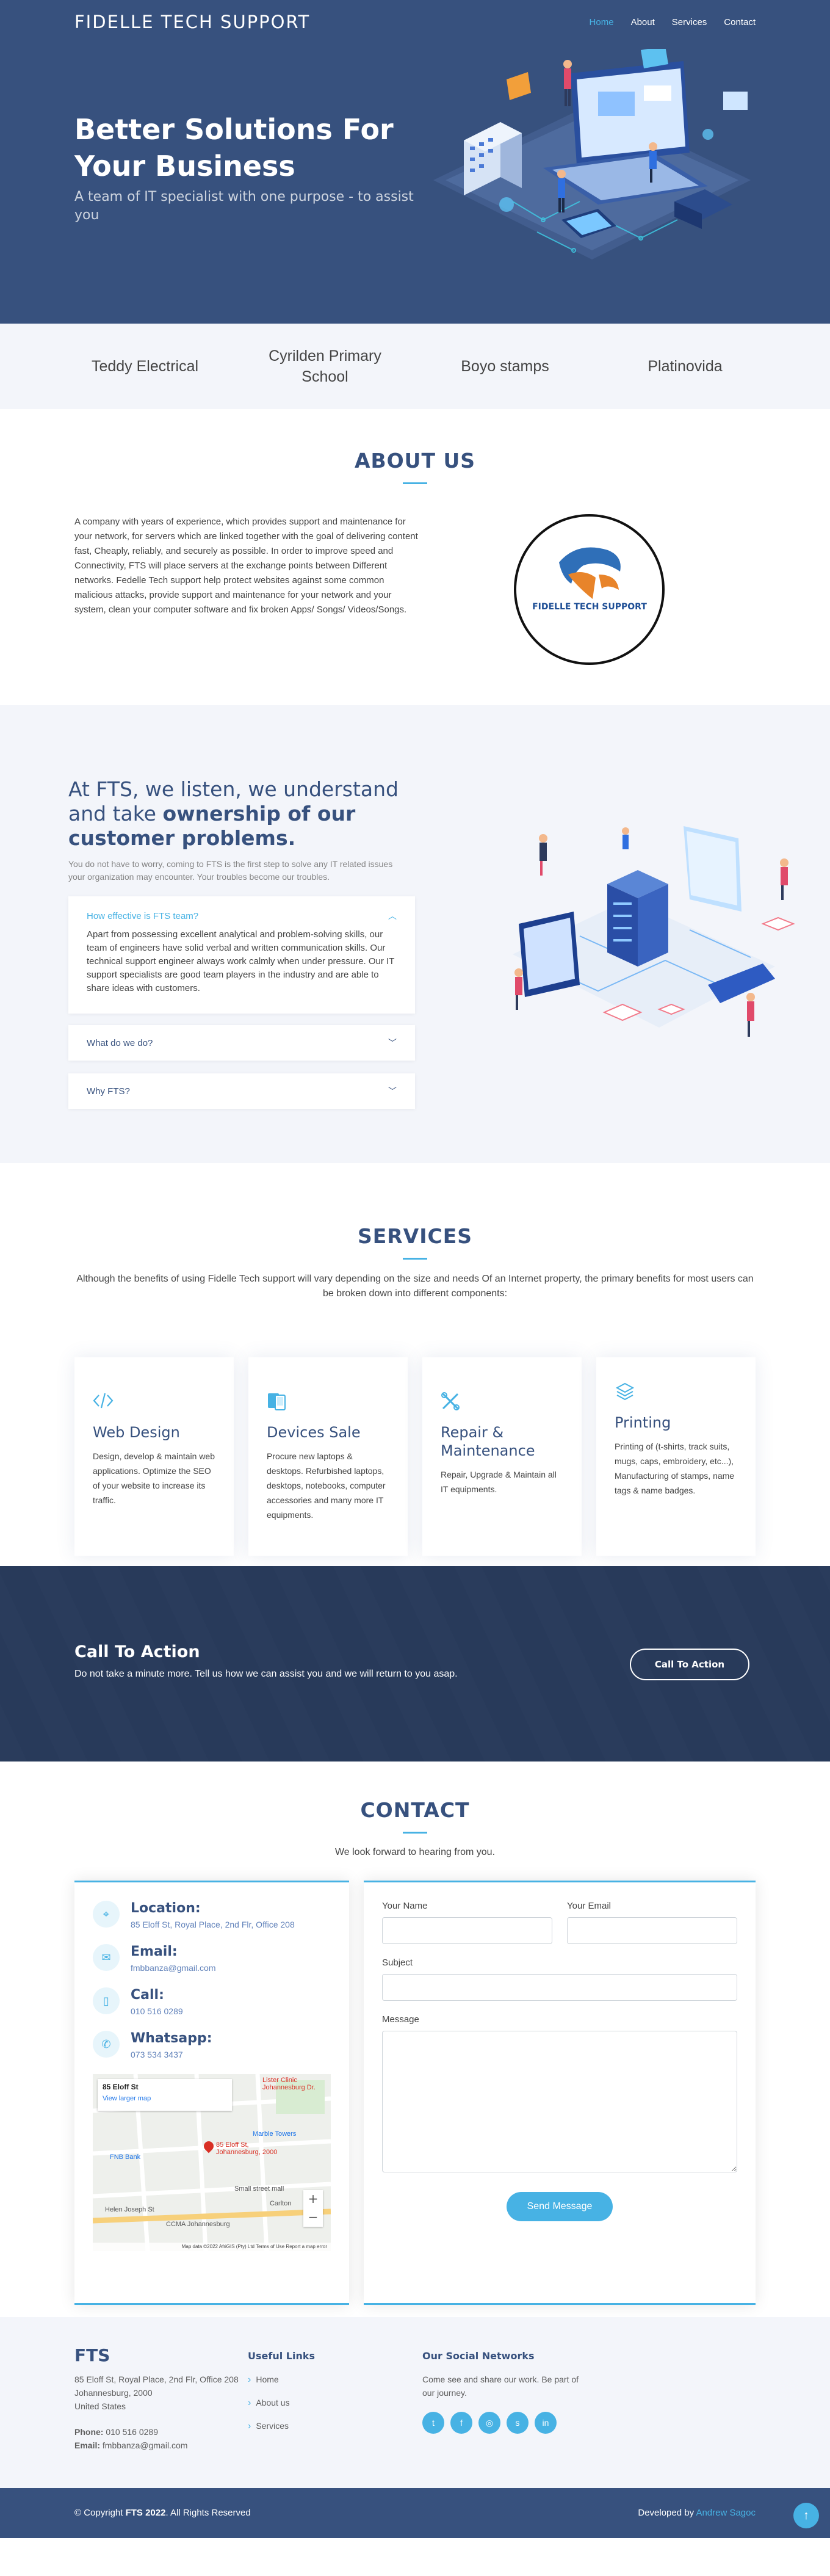 This screenshot has width=830, height=2576. What do you see at coordinates (192, 22) in the screenshot?
I see `site-logo: FIDELLE TECH SUPPORT` at bounding box center [192, 22].